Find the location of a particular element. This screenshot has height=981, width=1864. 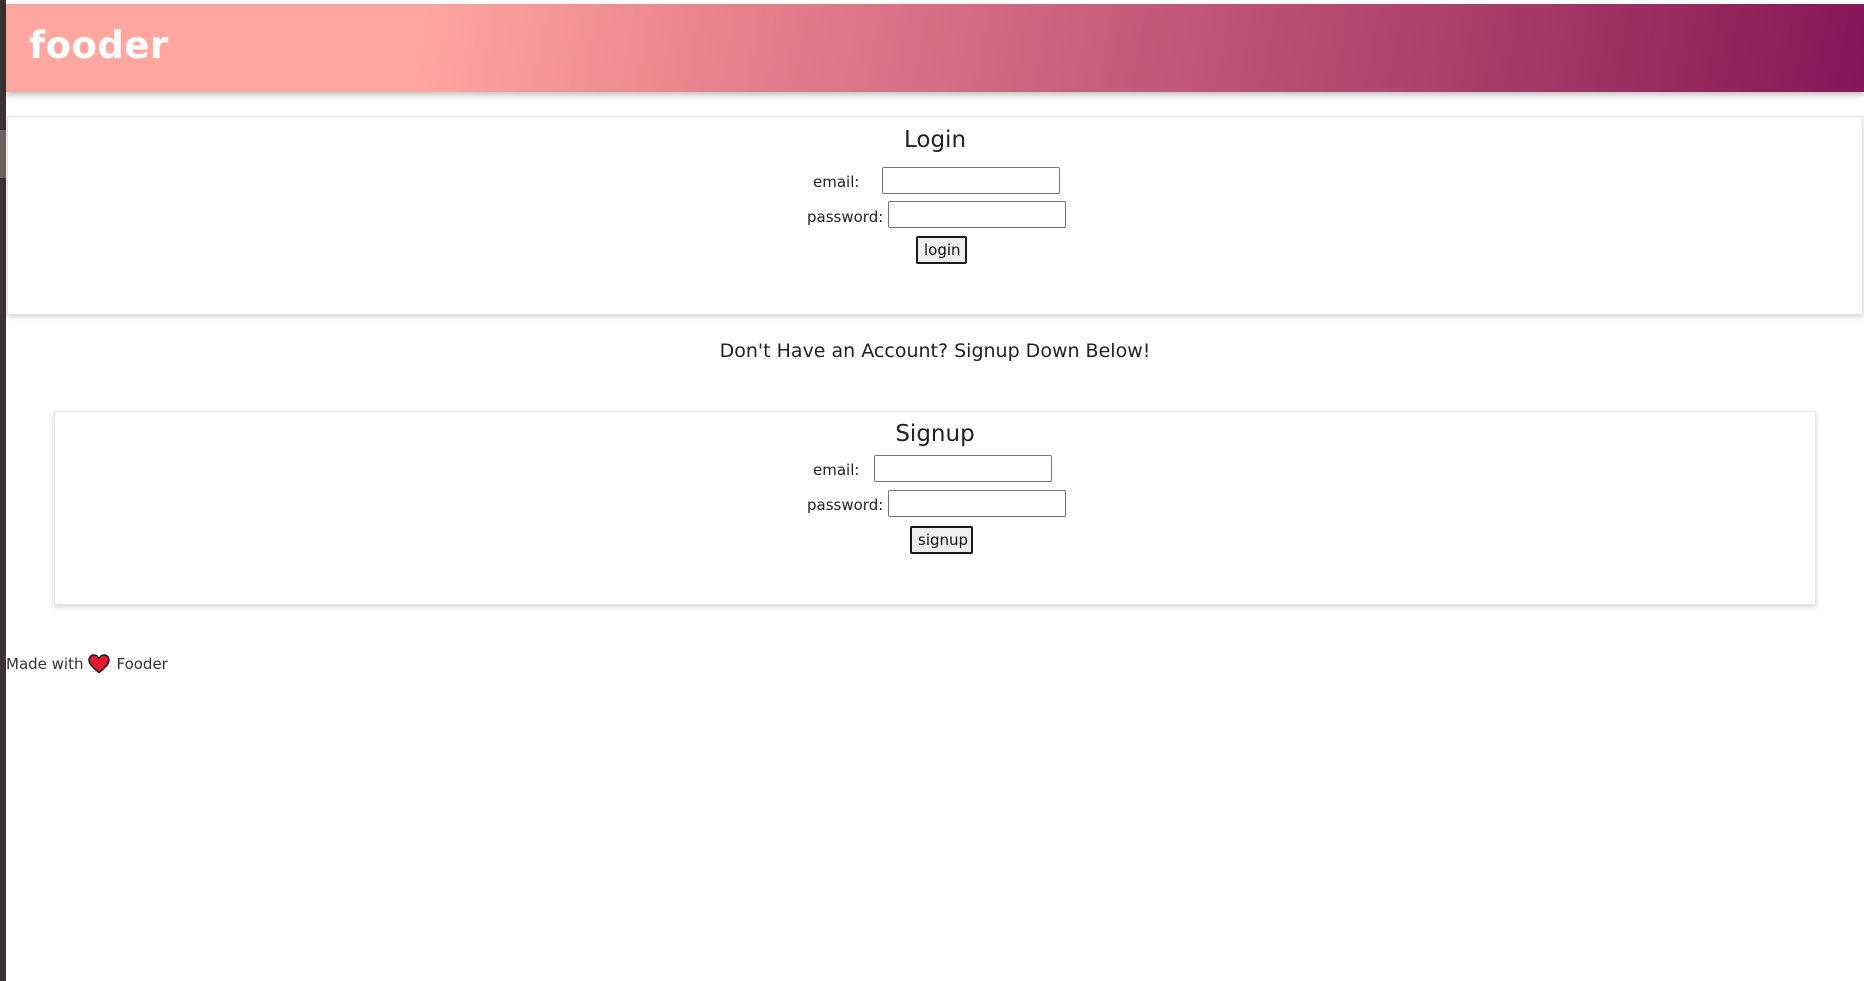

login-email-label: email: is located at coordinates (836, 182).